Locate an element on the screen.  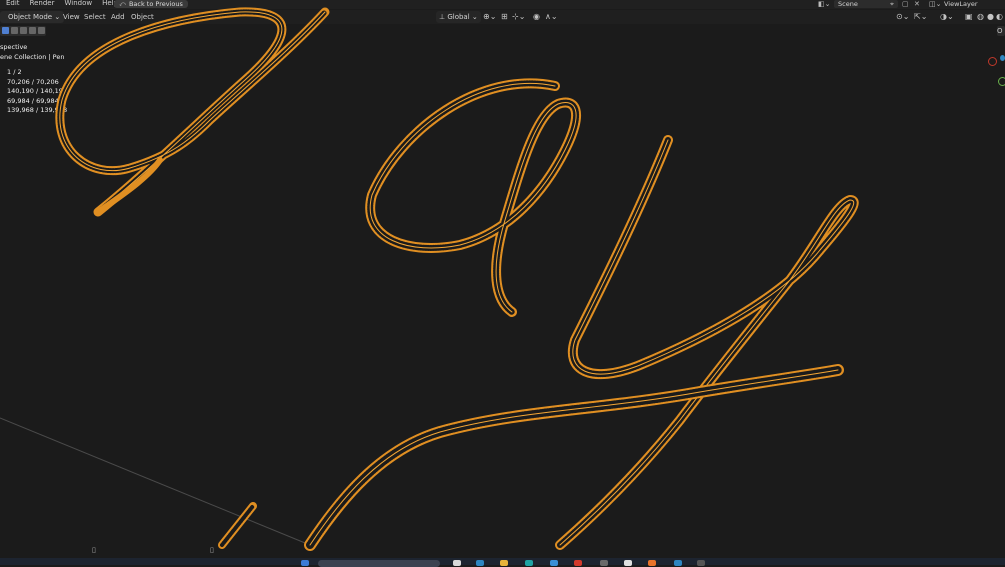
grid-floor-line is located at coordinates (155, 481).